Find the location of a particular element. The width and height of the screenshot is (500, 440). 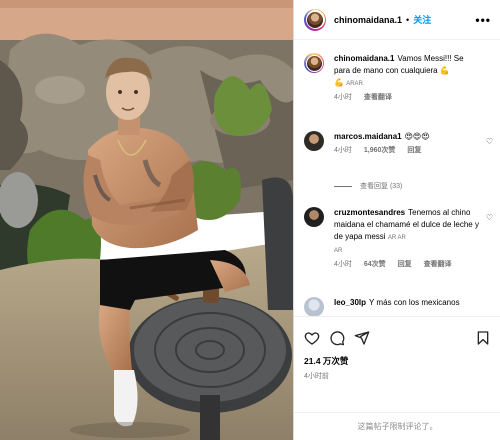

comment-meta: 4小时 1,960次赞 回复 is located at coordinates (406, 151).